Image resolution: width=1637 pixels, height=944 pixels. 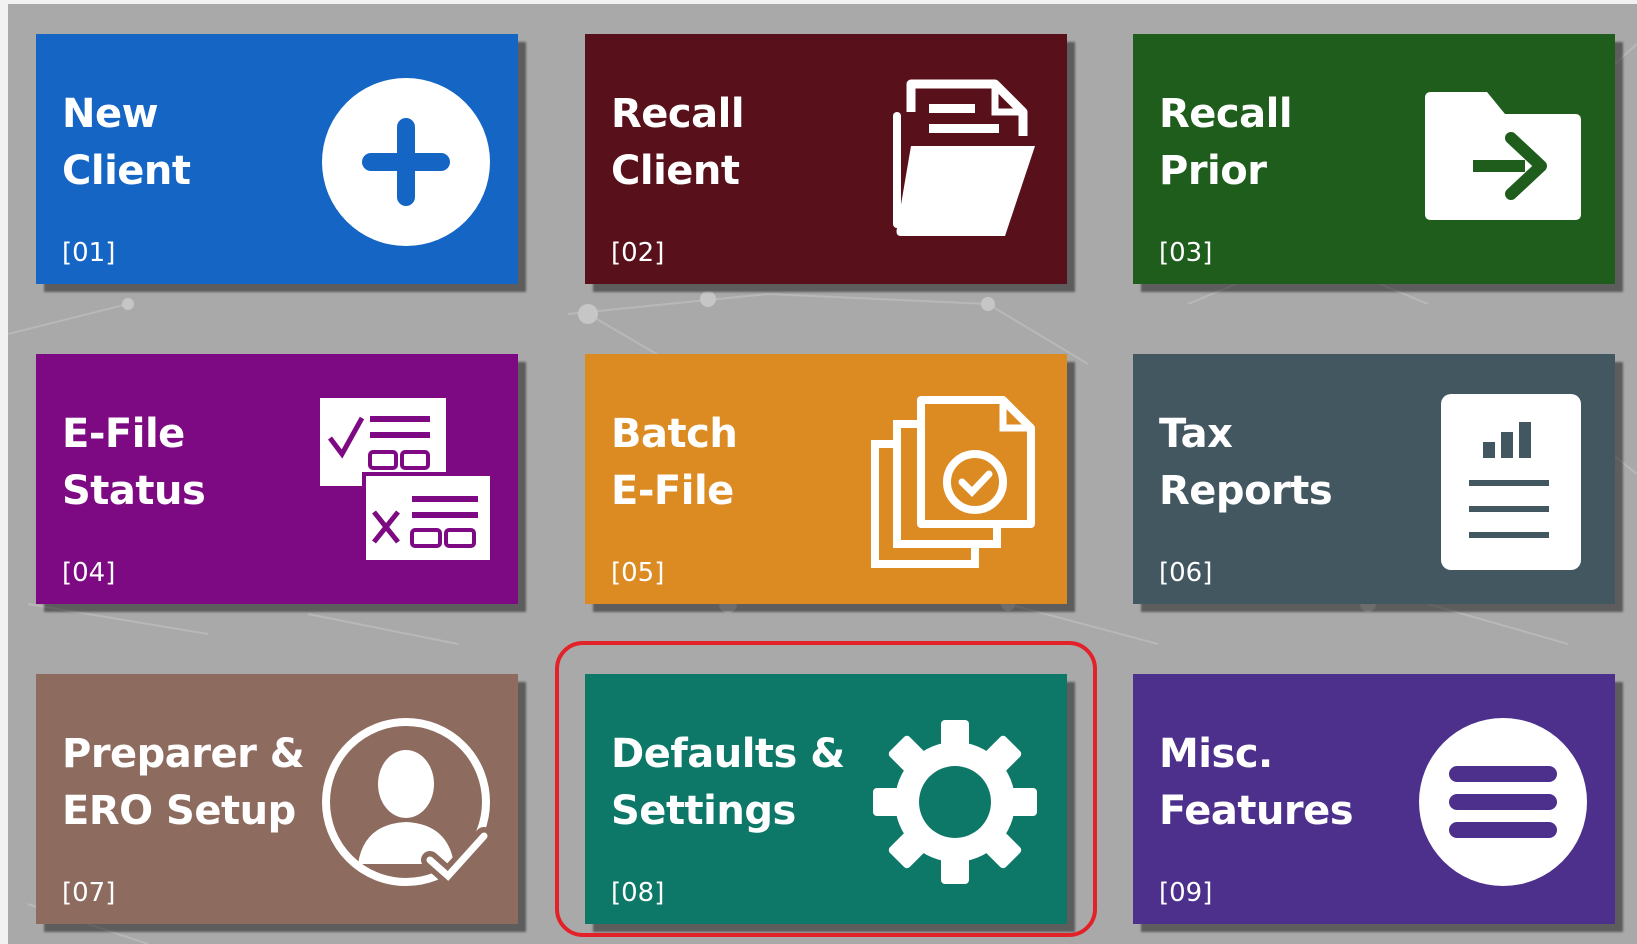 I want to click on tile-title-line-1: New, so click(x=110, y=114).